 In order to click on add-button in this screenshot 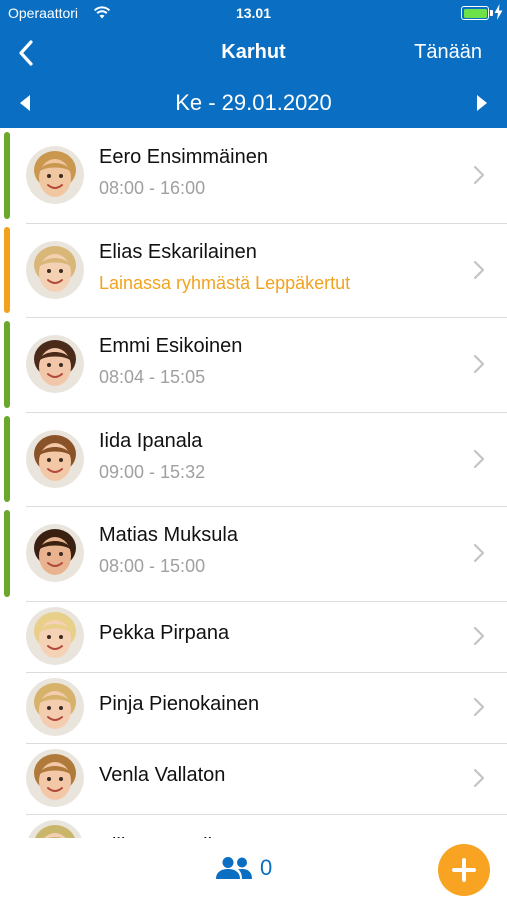, I will do `click(464, 870)`.